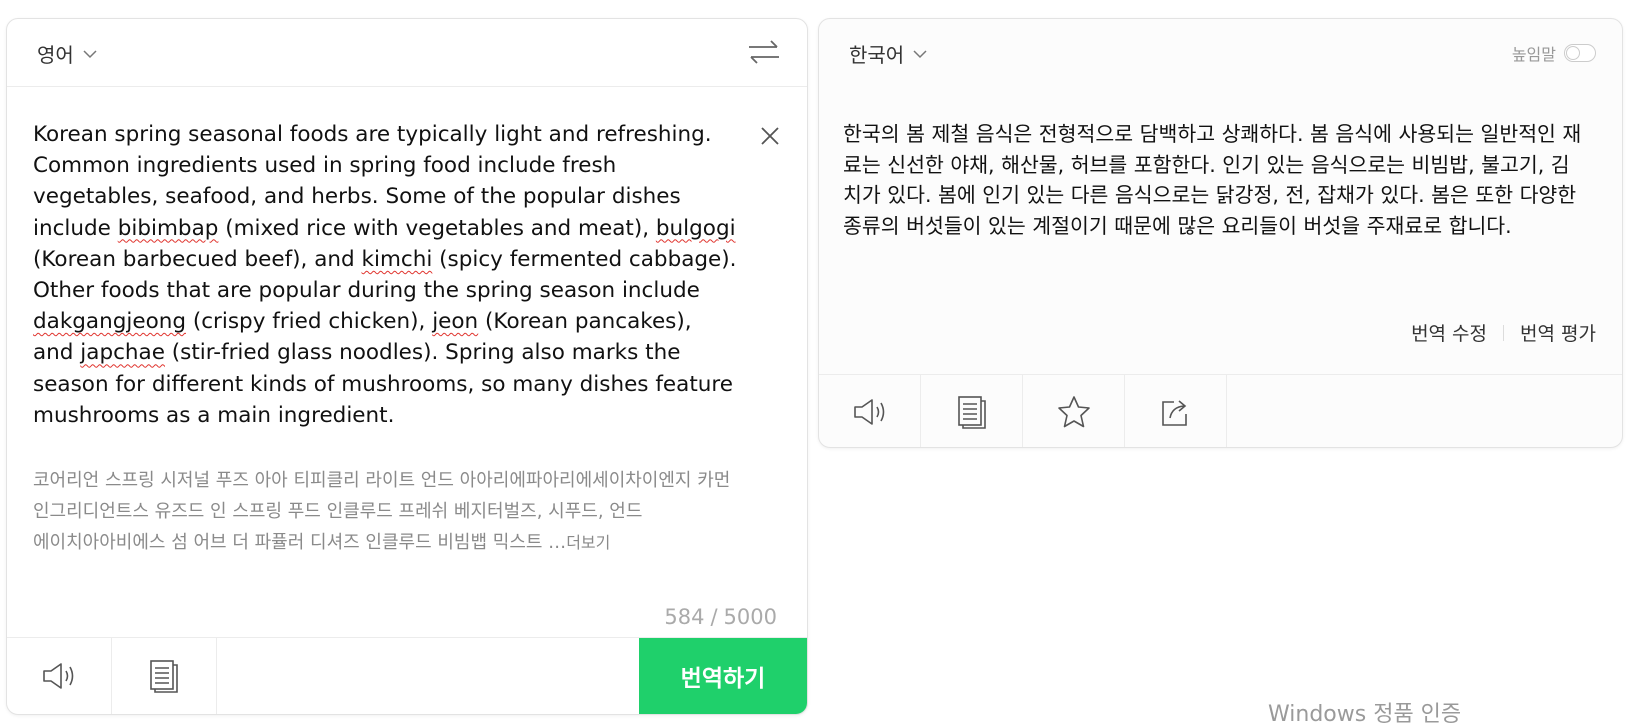 The width and height of the screenshot is (1629, 728). Describe the element at coordinates (455, 322) in the screenshot. I see `spellcheck-word: jeon` at that location.